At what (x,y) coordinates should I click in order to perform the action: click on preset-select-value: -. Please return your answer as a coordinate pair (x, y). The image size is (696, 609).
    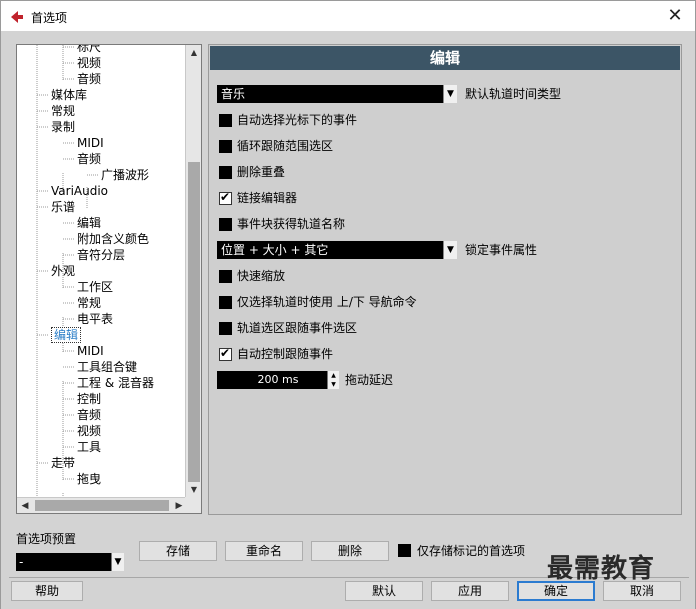
    Looking at the image, I should click on (21, 562).